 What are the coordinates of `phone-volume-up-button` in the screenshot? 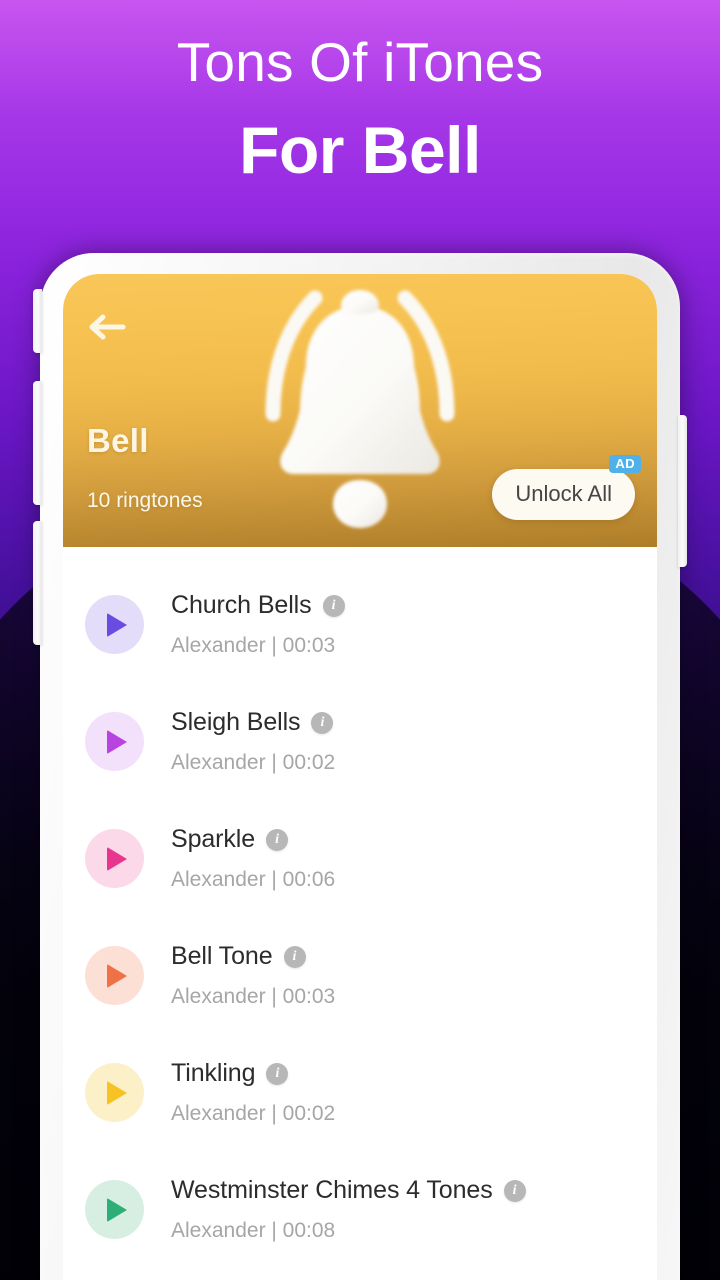 It's located at (37, 583).